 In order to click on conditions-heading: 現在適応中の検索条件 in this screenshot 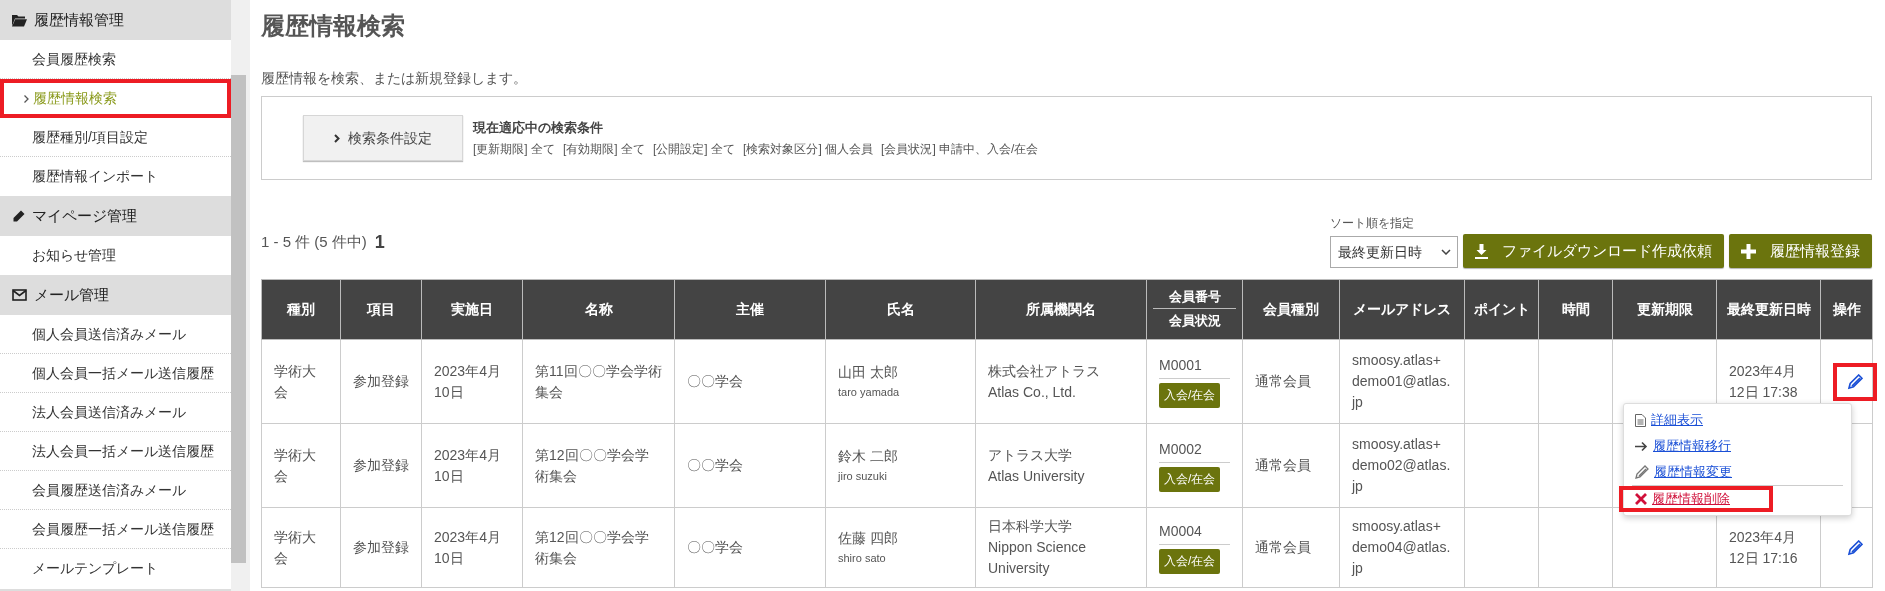, I will do `click(538, 128)`.